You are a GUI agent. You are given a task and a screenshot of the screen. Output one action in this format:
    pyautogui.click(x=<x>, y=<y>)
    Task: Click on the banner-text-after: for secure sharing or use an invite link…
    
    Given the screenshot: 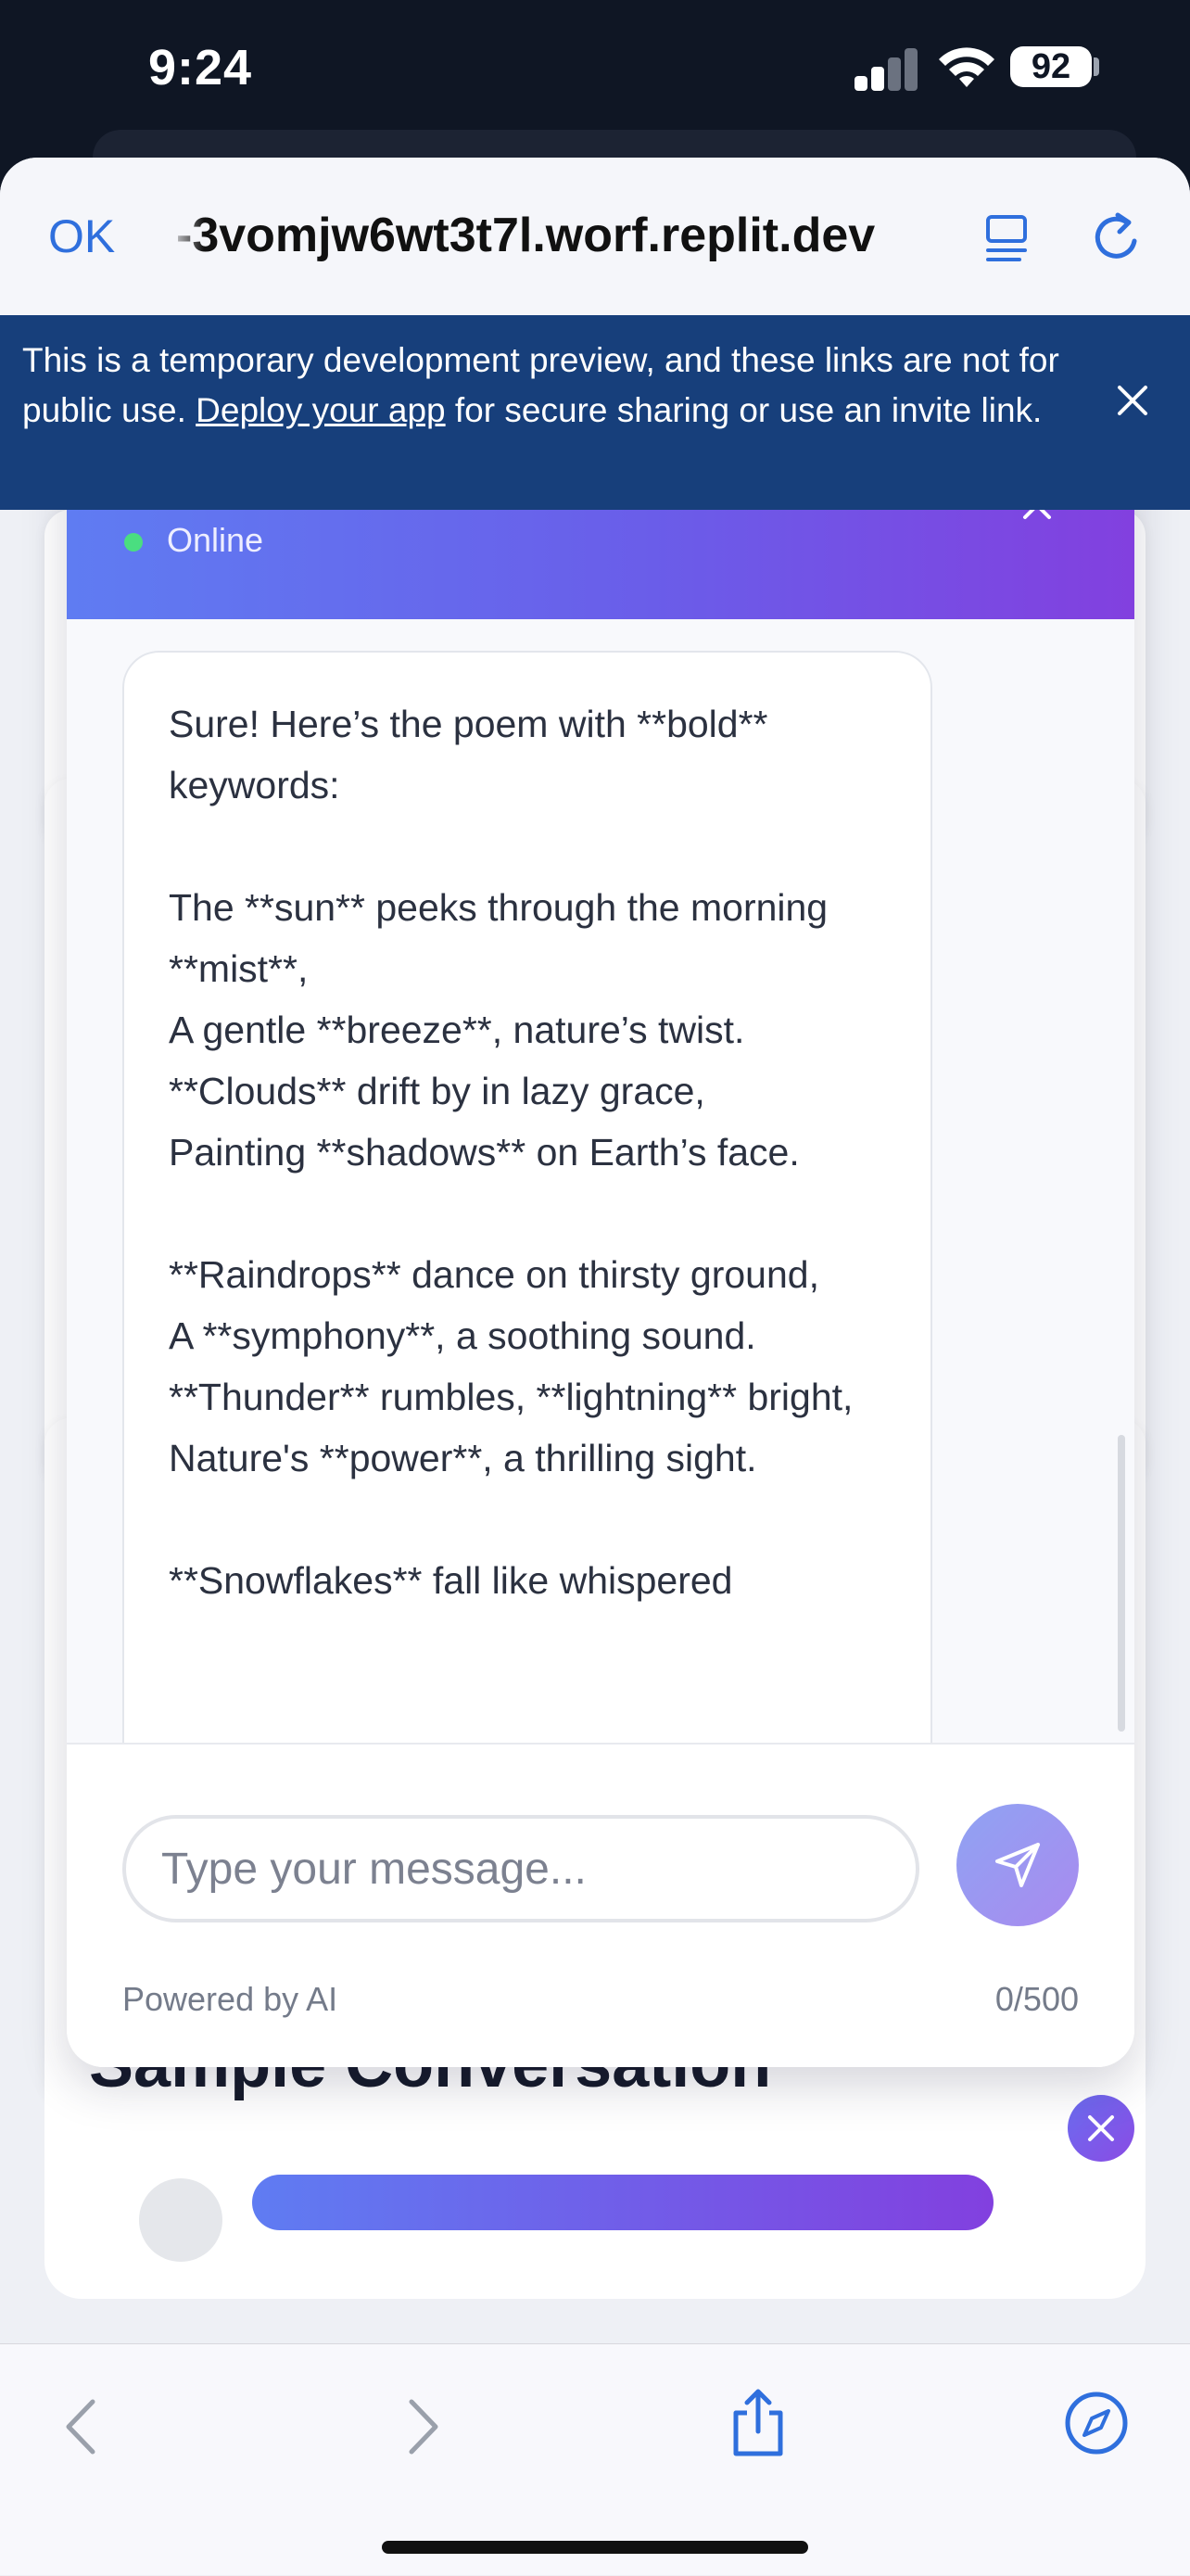 What is the action you would take?
    pyautogui.click(x=744, y=410)
    